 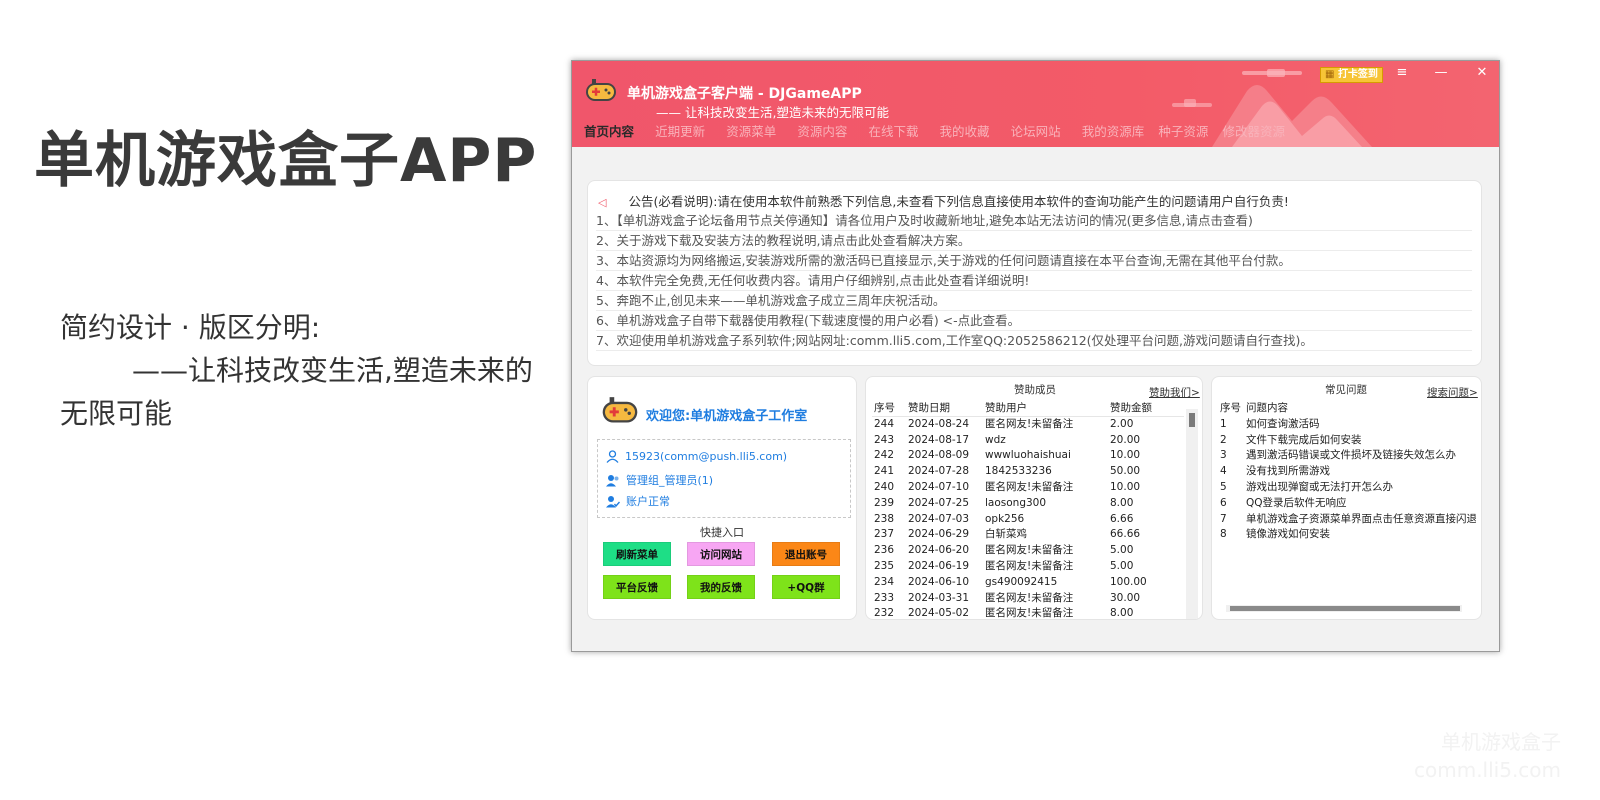 I want to click on calendar-icon: ▦, so click(x=1330, y=74).